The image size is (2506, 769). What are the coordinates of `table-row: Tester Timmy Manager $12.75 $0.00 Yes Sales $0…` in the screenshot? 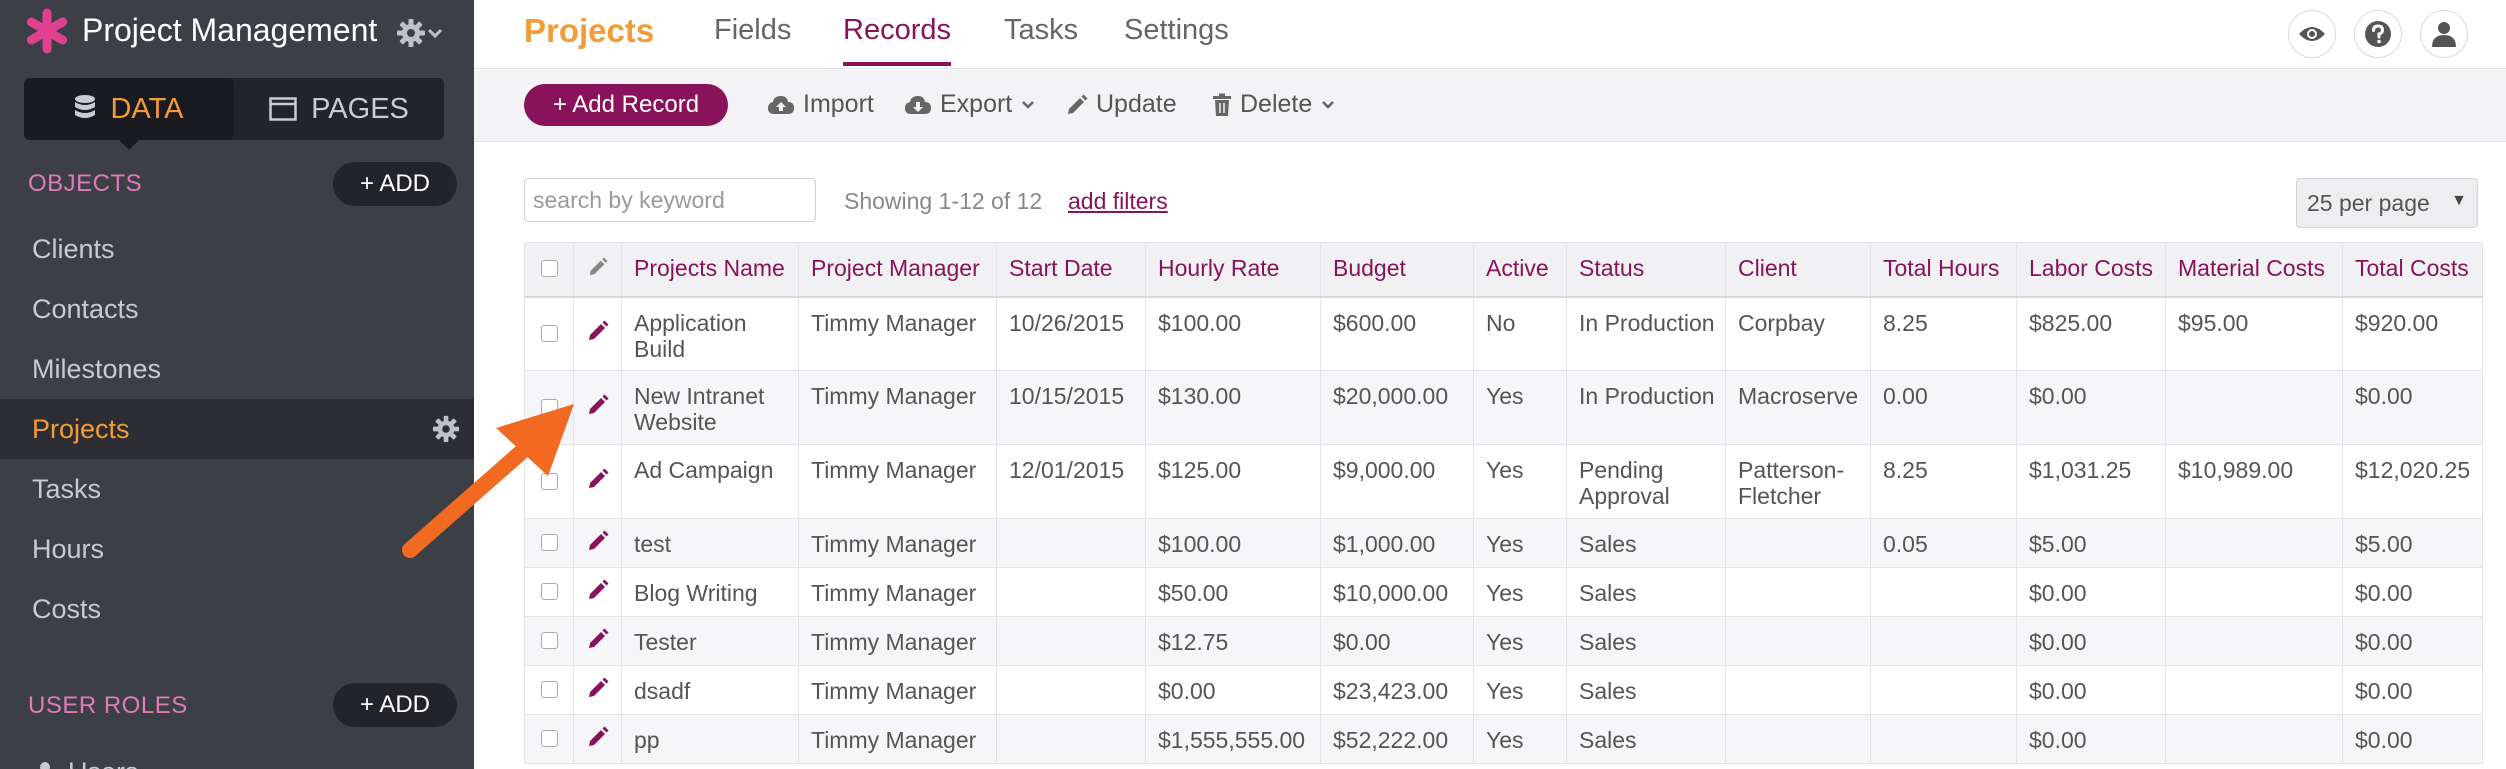 It's located at (1503, 641).